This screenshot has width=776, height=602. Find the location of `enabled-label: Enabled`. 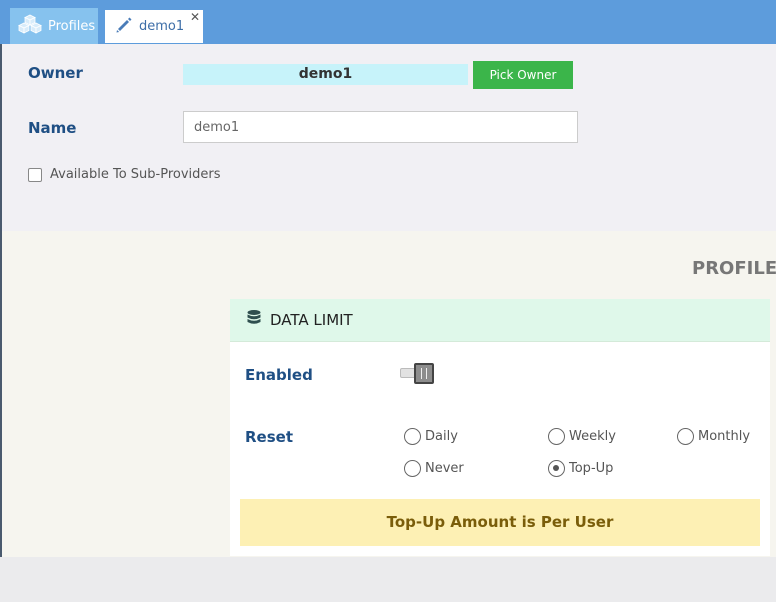

enabled-label: Enabled is located at coordinates (279, 375).